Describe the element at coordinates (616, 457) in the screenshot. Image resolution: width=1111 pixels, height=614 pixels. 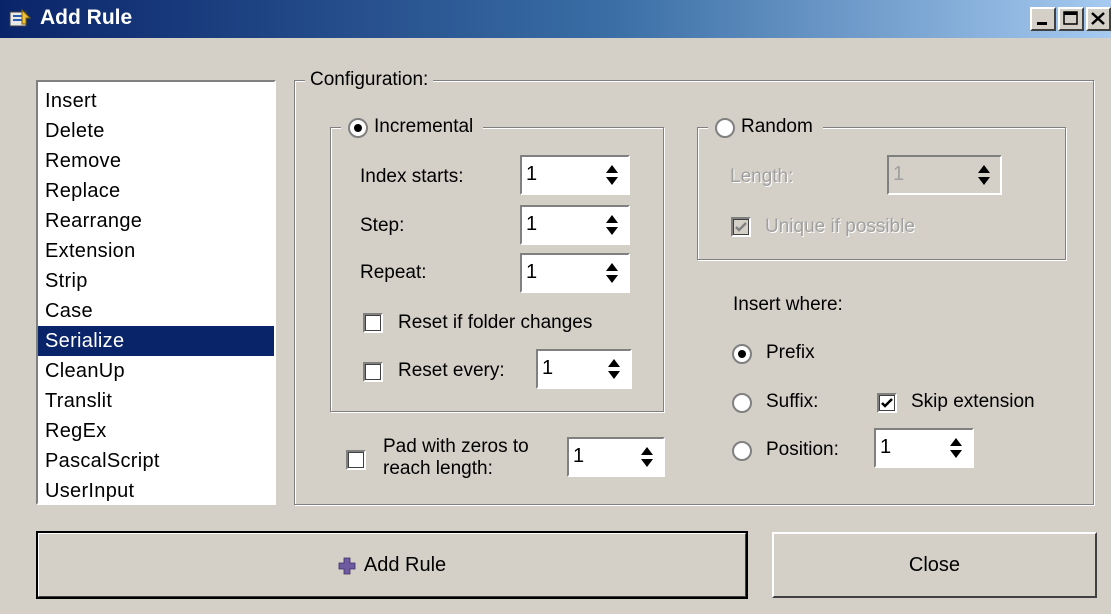
I see `pad-zeros-spinner: 1` at that location.